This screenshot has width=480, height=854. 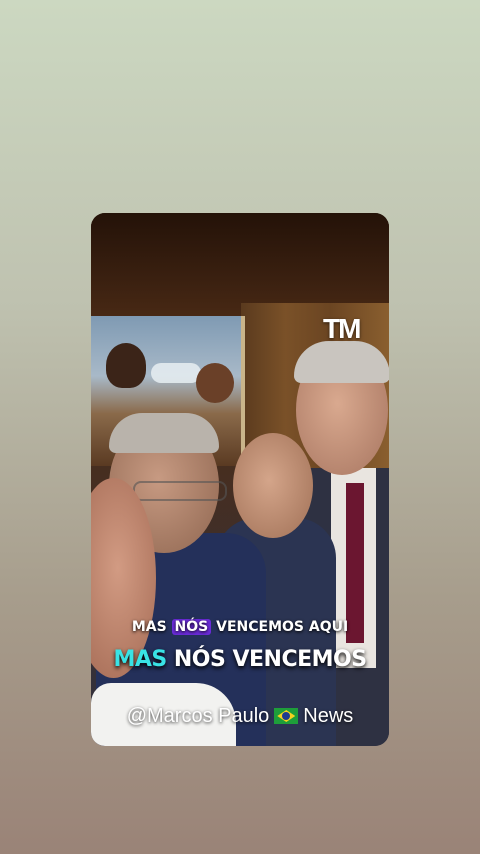 What do you see at coordinates (266, 659) in the screenshot?
I see `caption-text: NÓS VENCEMOS` at bounding box center [266, 659].